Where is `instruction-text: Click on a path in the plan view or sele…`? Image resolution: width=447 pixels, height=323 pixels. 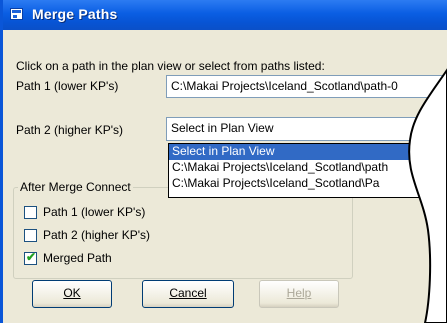 instruction-text: Click on a path in the plan view or sele… is located at coordinates (170, 66).